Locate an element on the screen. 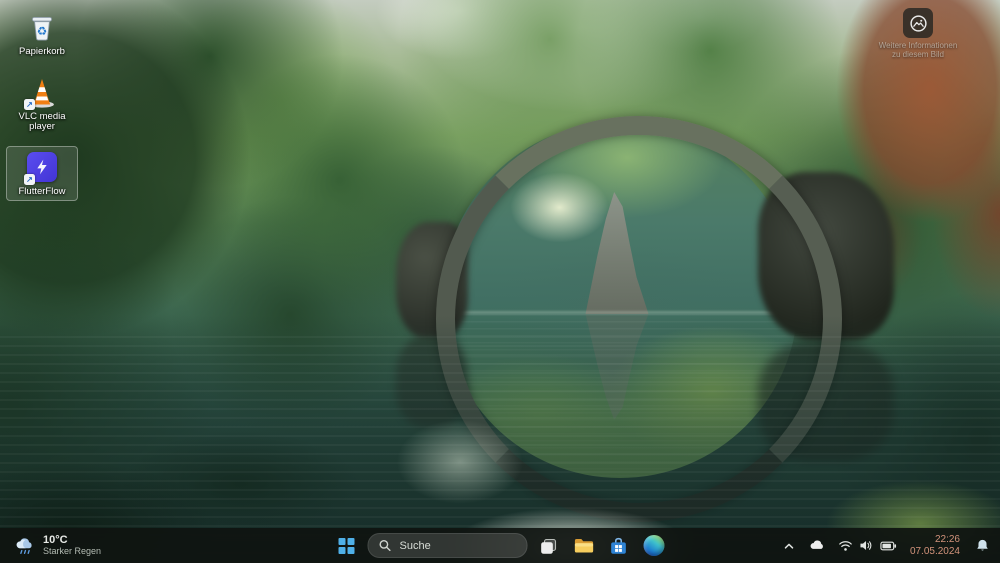 The image size is (1000, 563). volume-icon is located at coordinates (866, 545).